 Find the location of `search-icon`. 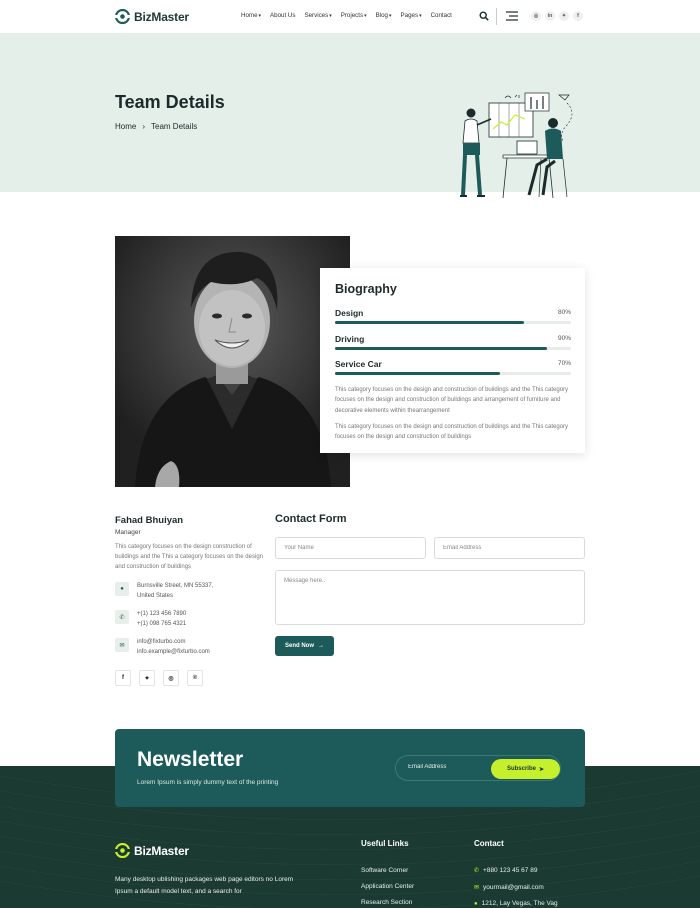

search-icon is located at coordinates (484, 16).